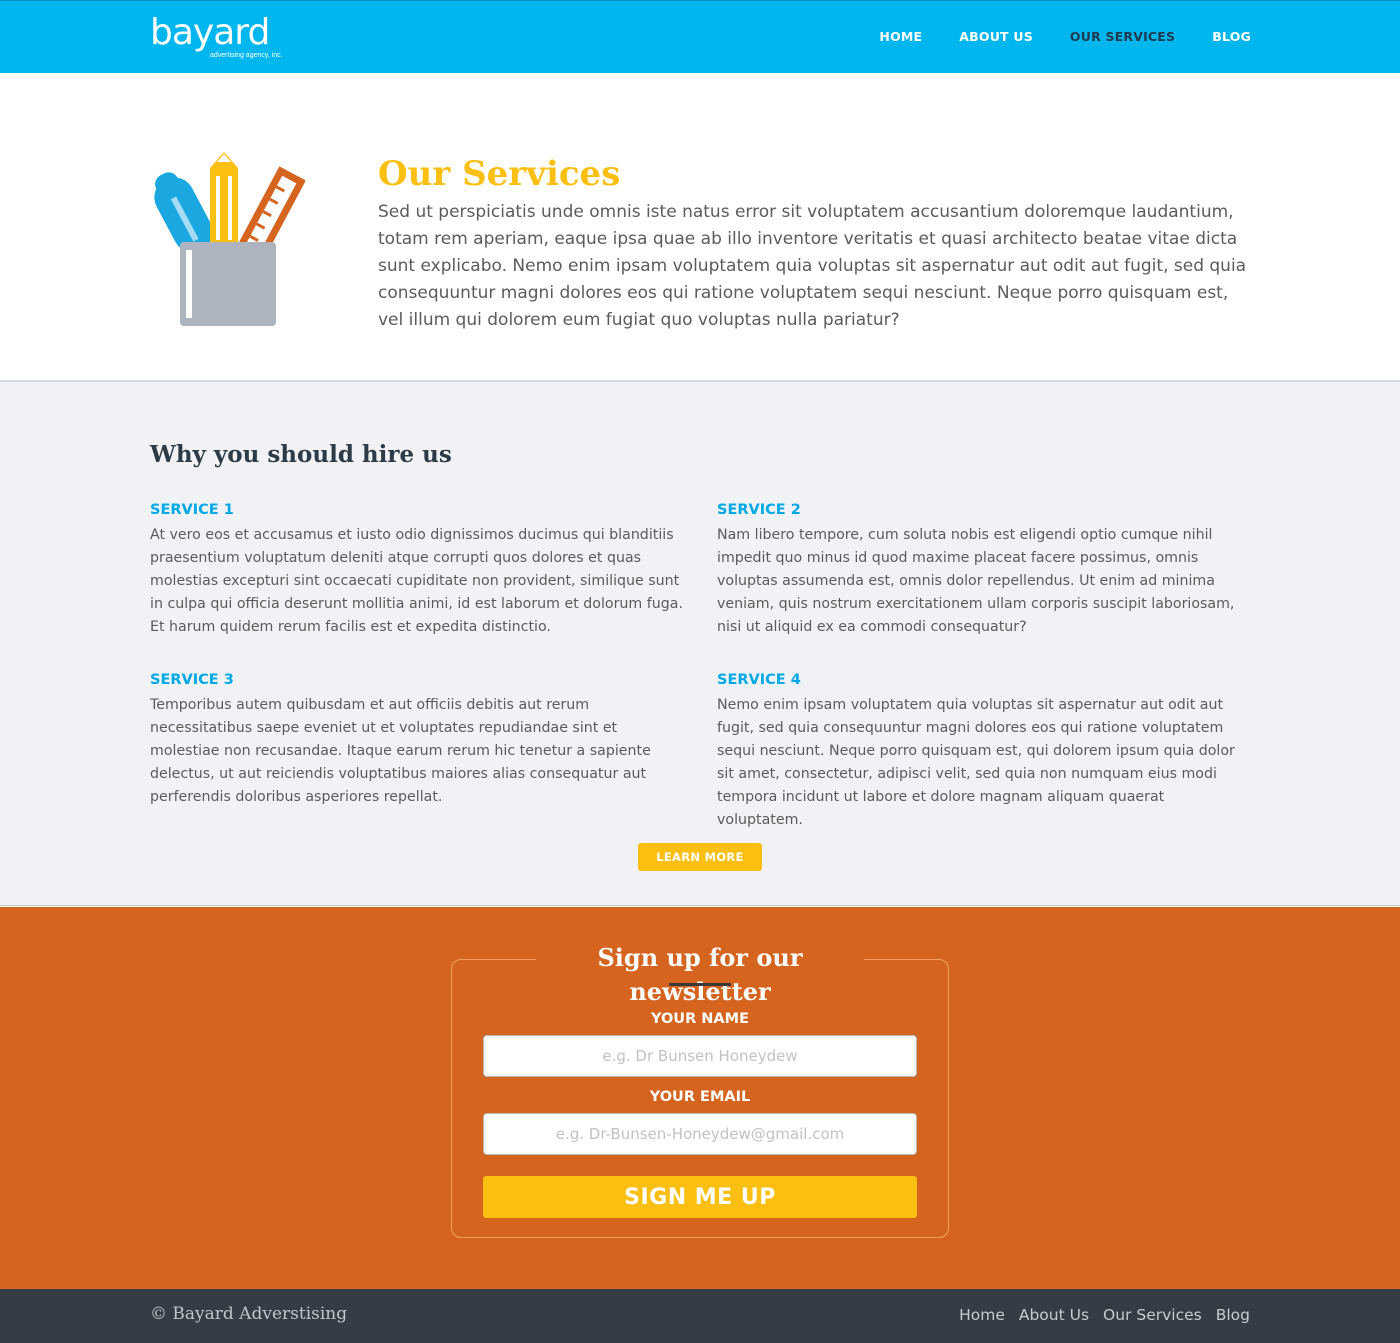 The width and height of the screenshot is (1400, 1343). I want to click on newsletter-title: Sign up for our newsletter, so click(700, 974).